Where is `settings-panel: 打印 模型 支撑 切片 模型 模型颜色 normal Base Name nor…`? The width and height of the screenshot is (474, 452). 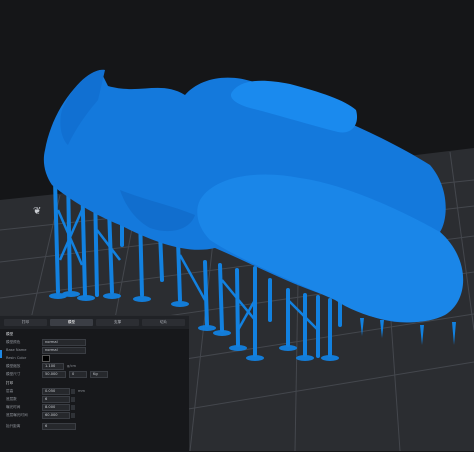 settings-panel: 打印 模型 支撑 切片 模型 模型颜色 normal Base Name nor… is located at coordinates (94, 383).